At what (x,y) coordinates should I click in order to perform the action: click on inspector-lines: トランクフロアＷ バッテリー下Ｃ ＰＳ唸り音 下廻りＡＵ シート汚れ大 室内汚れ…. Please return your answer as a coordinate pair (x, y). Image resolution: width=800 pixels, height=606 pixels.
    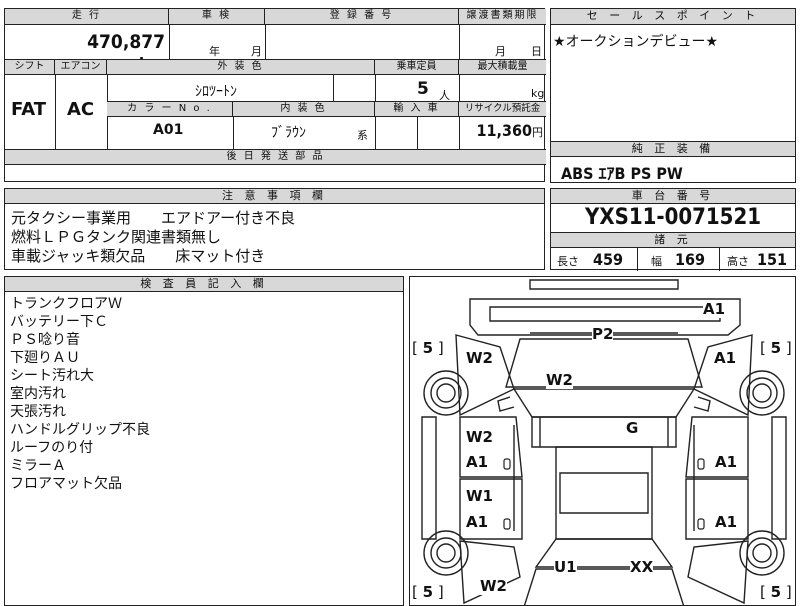
    Looking at the image, I should click on (80, 394).